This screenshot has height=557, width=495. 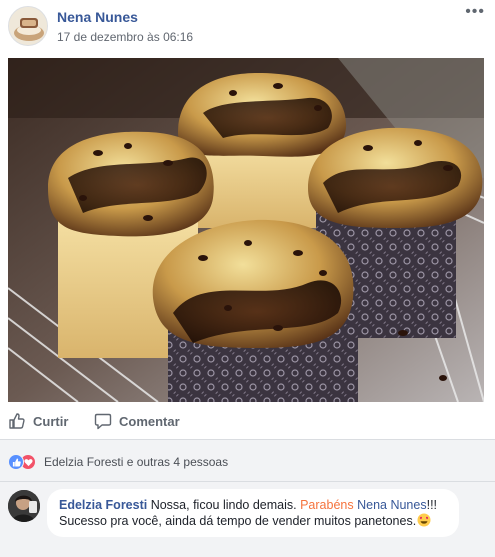 What do you see at coordinates (247, 422) in the screenshot?
I see `post-actions: Curtir Comentar` at bounding box center [247, 422].